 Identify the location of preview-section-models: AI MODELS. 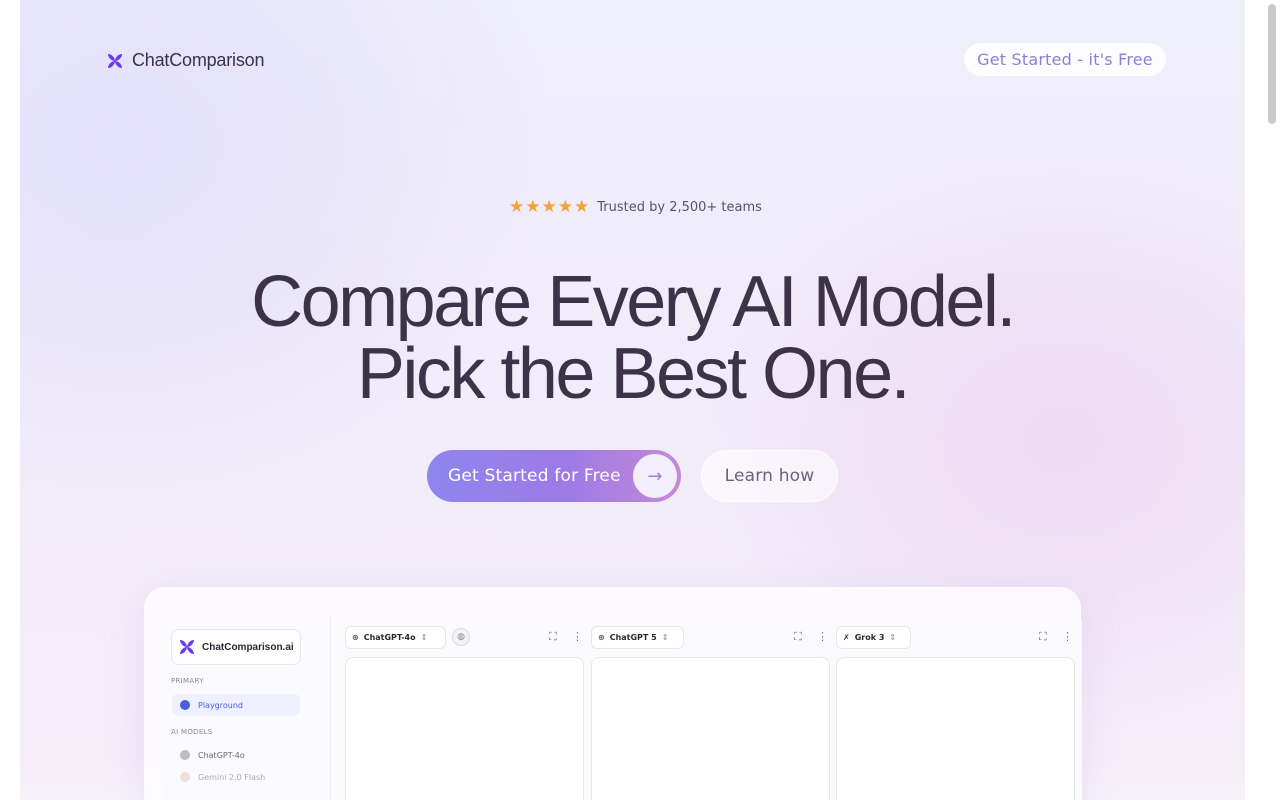
(192, 732).